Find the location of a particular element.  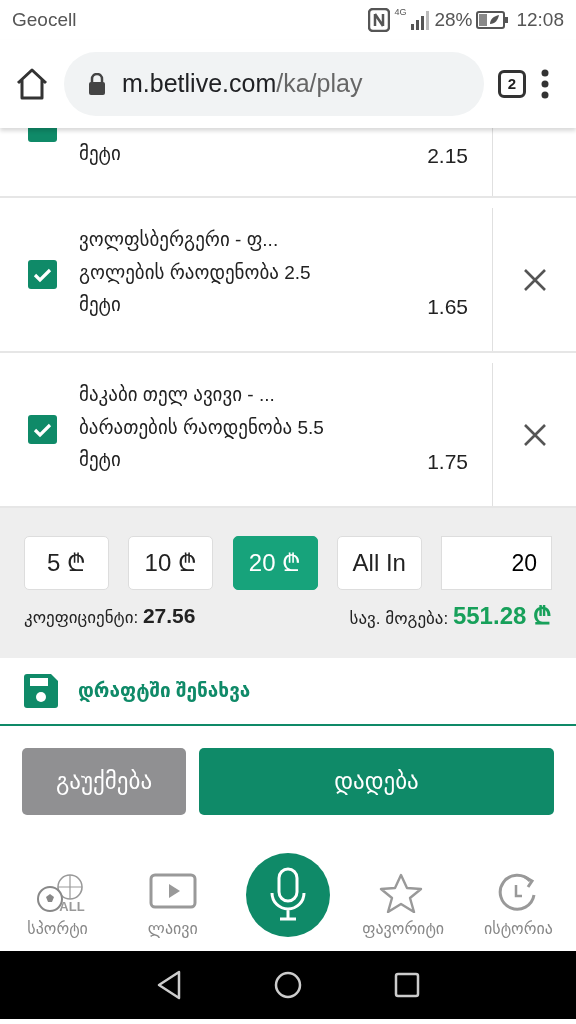

clock: 12:08 is located at coordinates (540, 19).